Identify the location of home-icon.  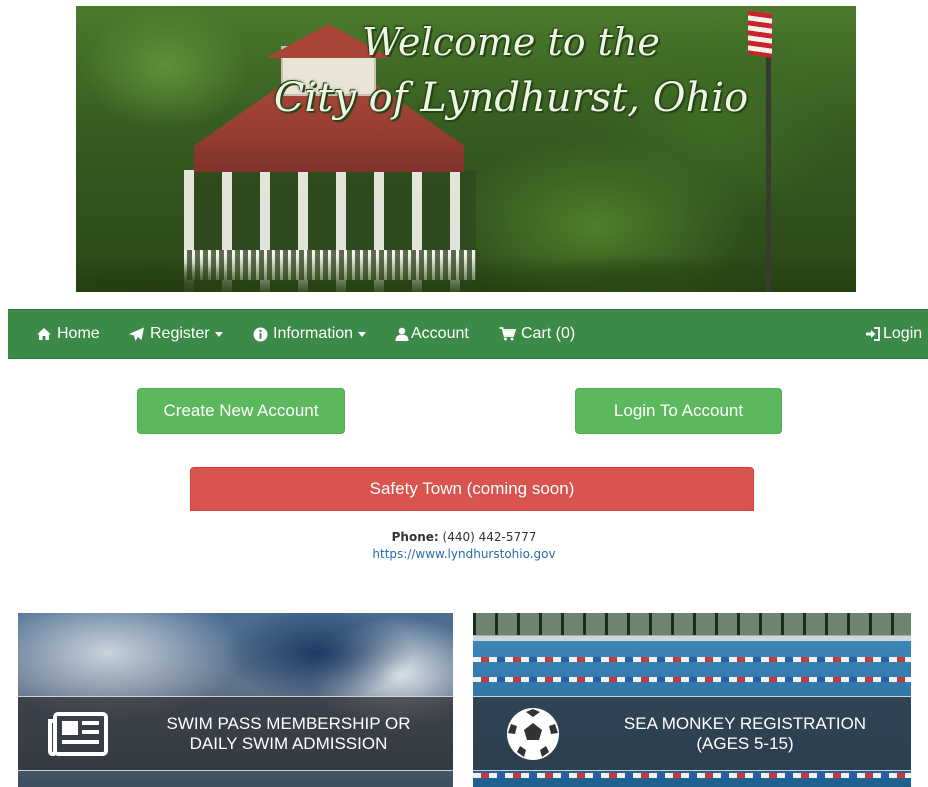
(44, 334).